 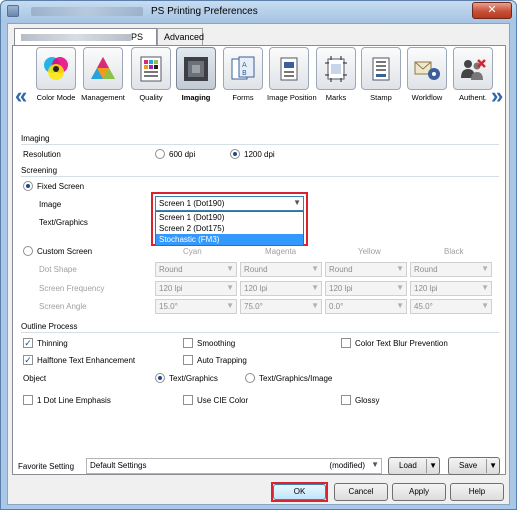 What do you see at coordinates (160, 378) in the screenshot?
I see `object-text-graphics-radio` at bounding box center [160, 378].